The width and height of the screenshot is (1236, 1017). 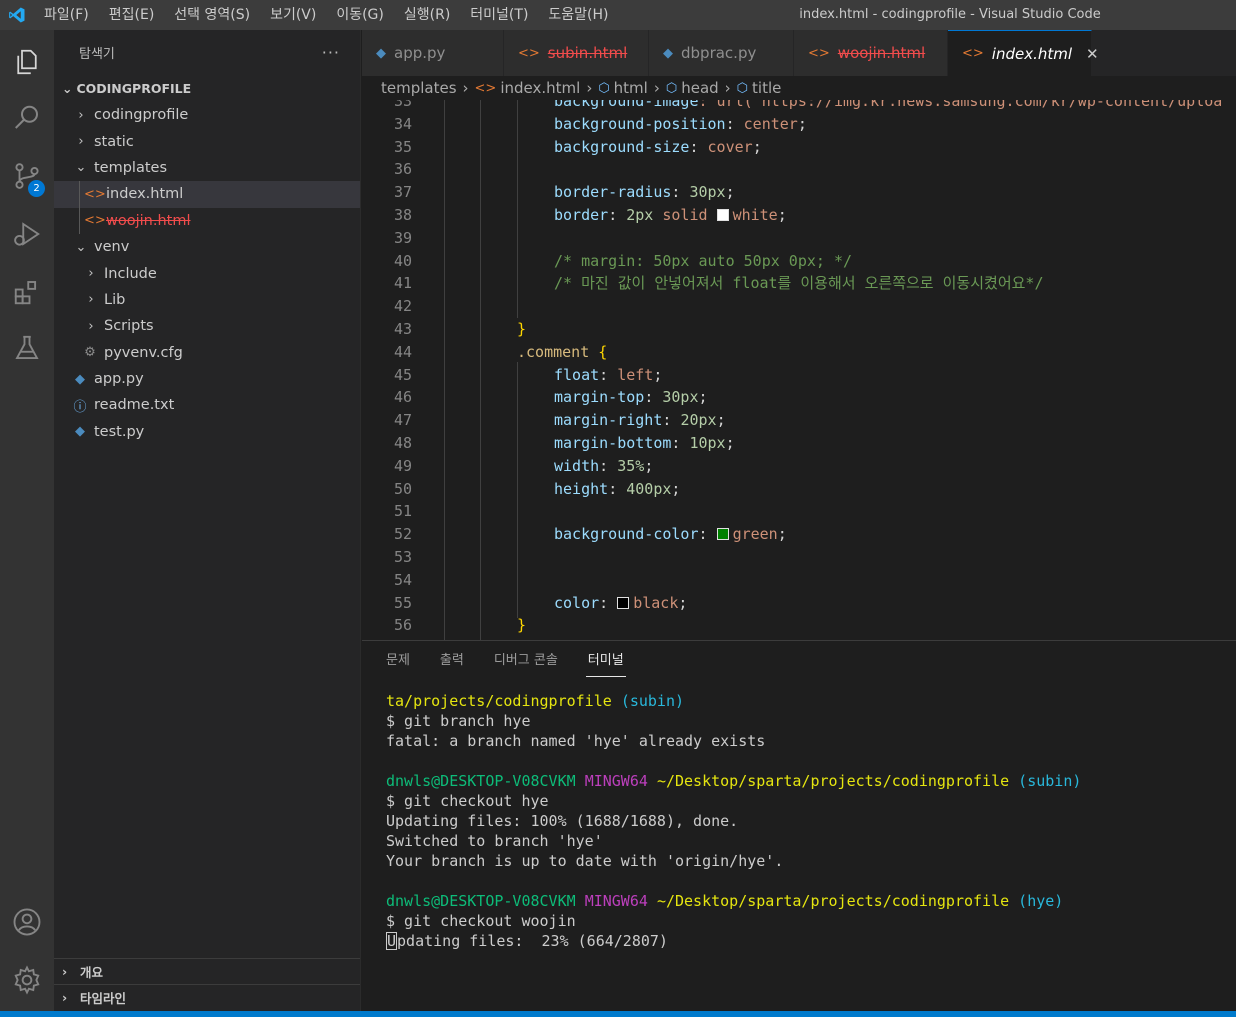 I want to click on menu-selection: 선택 영역(S), so click(x=212, y=15).